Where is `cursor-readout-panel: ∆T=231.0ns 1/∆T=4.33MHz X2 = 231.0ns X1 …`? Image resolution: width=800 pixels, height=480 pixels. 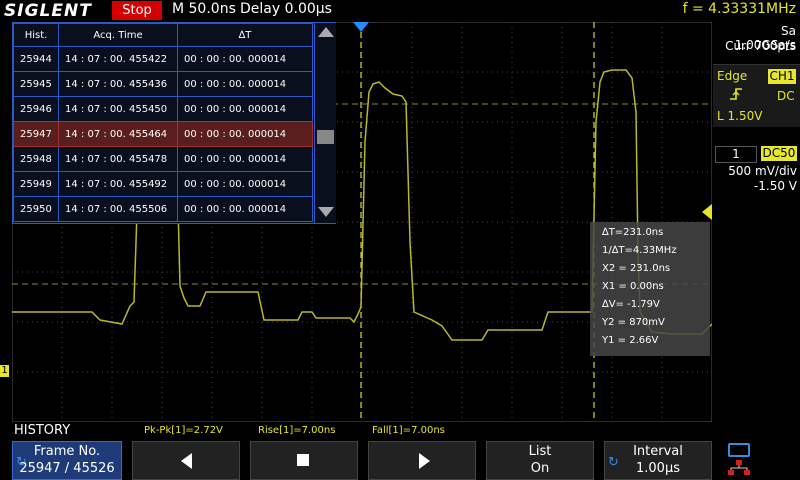
cursor-readout-panel: ∆T=231.0ns 1/∆T=4.33MHz X2 = 231.0ns X1 … is located at coordinates (650, 289).